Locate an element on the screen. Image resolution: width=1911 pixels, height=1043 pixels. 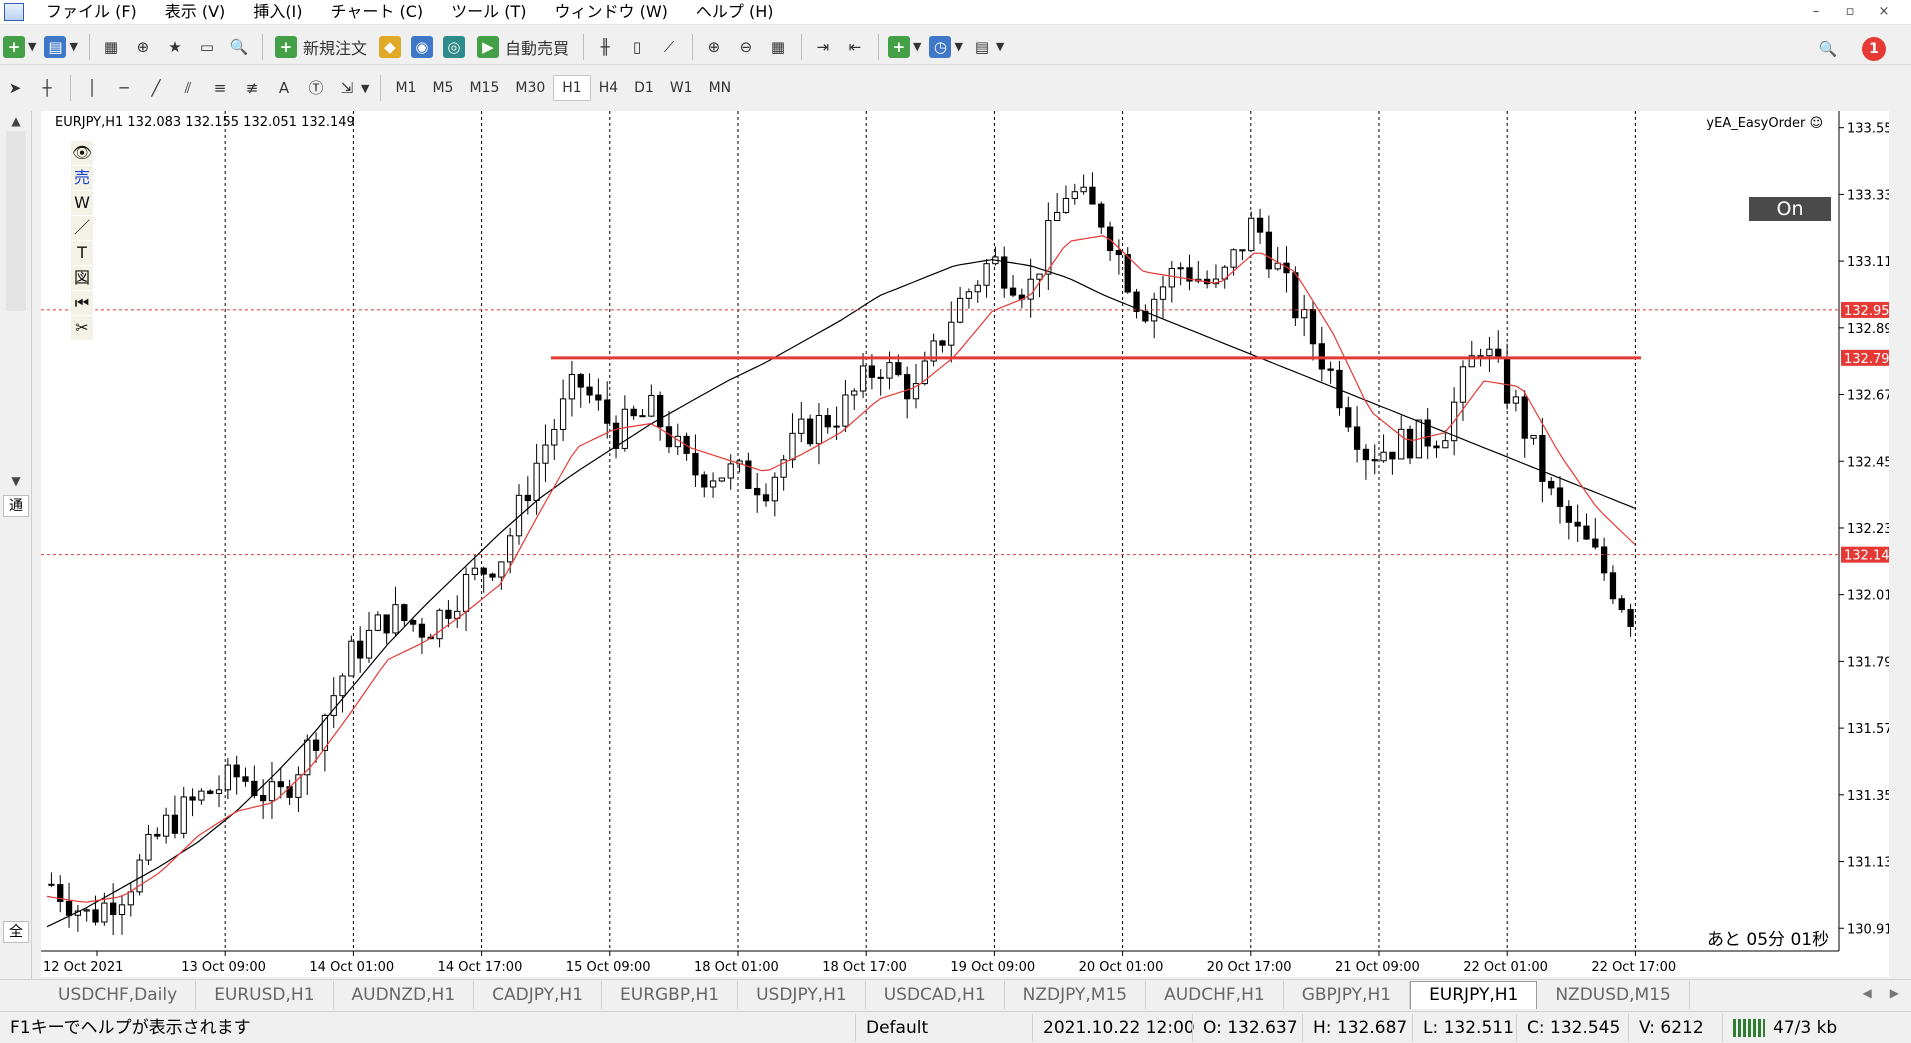
arrows-button: ⇲ ▼ is located at coordinates (352, 88).